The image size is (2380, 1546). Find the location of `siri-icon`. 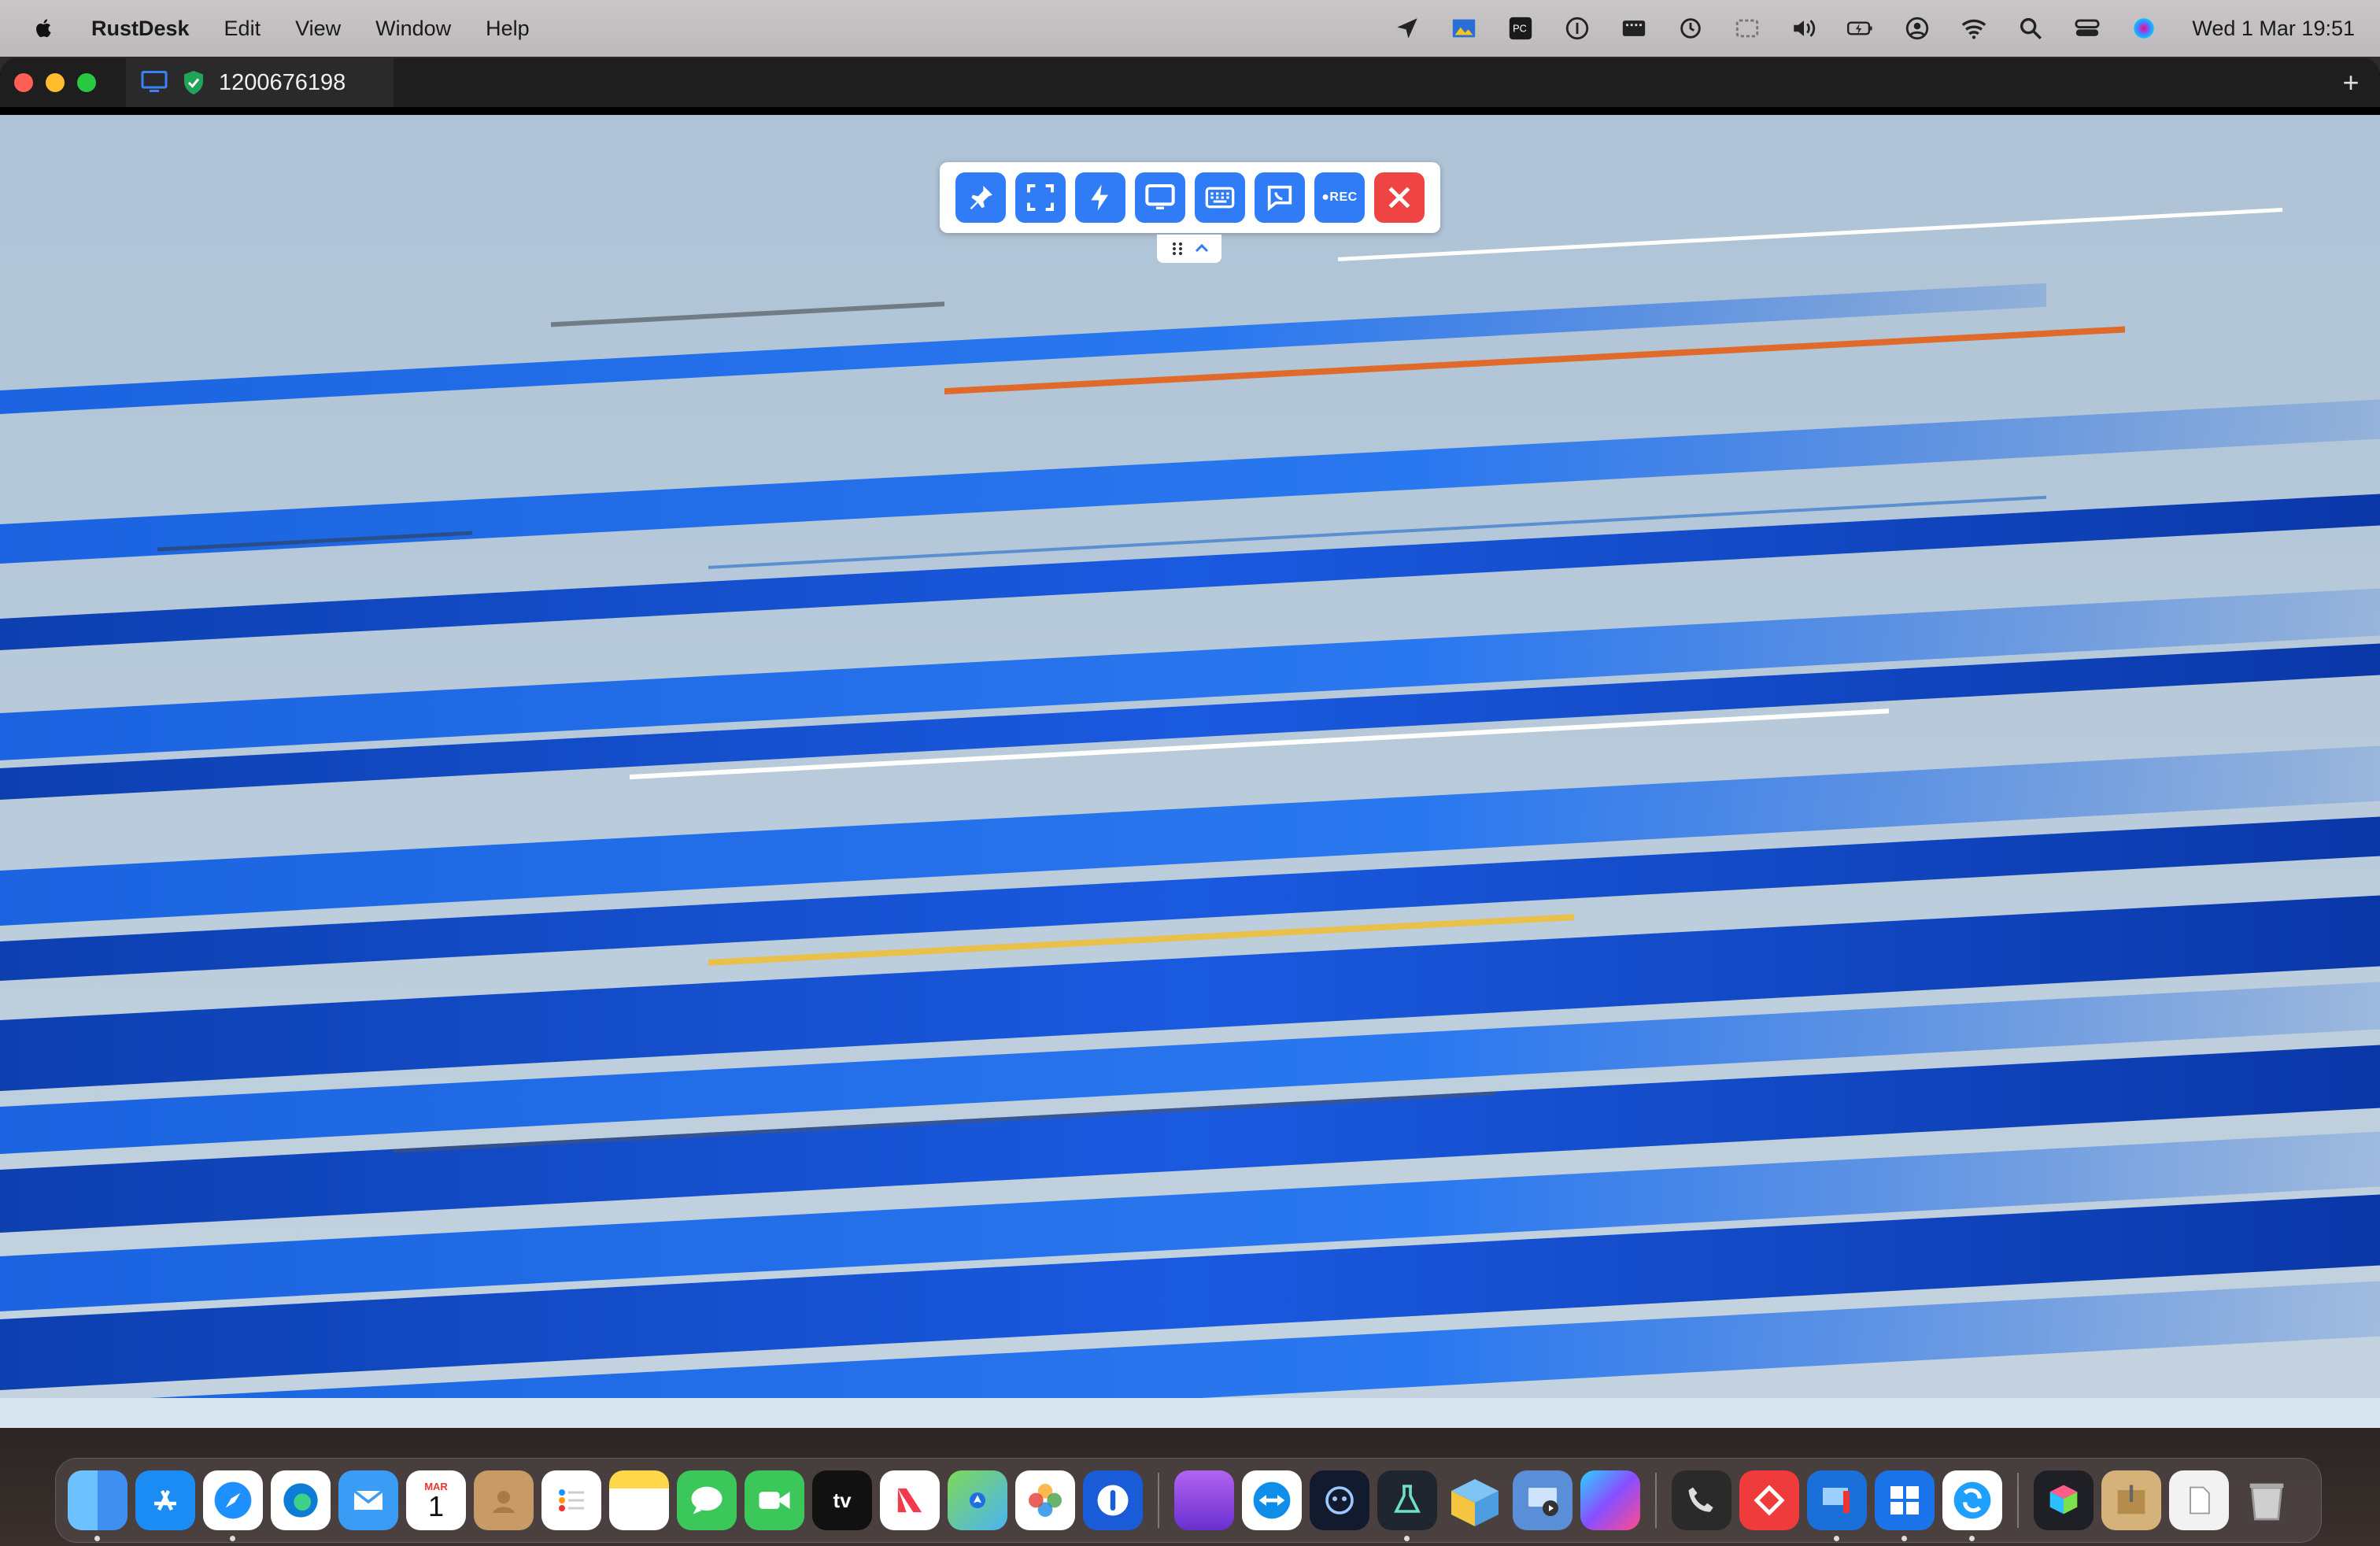

siri-icon is located at coordinates (2144, 28).